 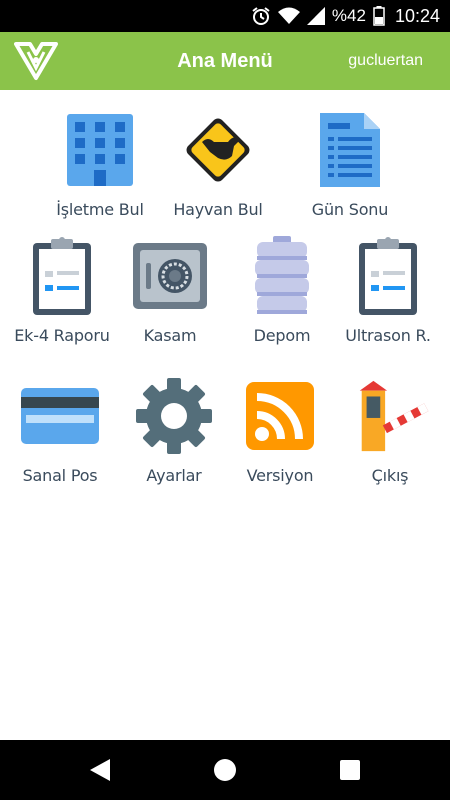 I want to click on menu-item-label: İşletme Bul, so click(x=100, y=209).